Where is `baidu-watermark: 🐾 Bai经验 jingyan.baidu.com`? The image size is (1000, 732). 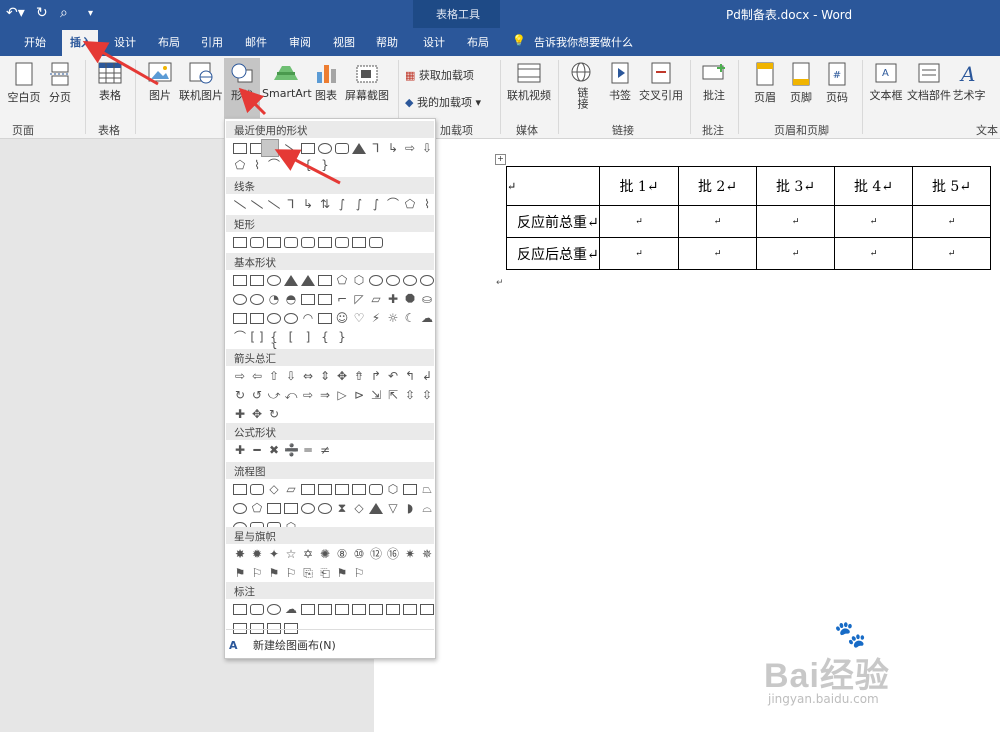
baidu-watermark: 🐾 Bai经验 jingyan.baidu.com is located at coordinates (874, 670).